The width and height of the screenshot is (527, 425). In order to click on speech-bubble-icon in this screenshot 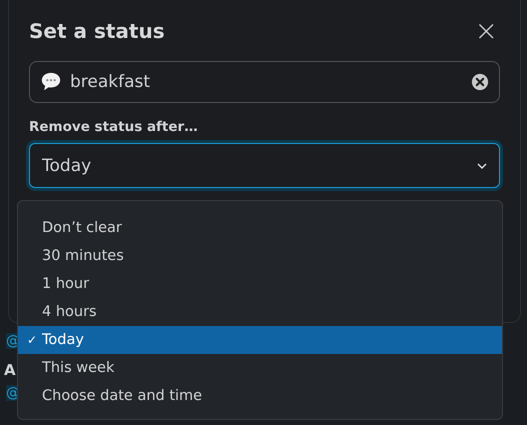, I will do `click(51, 82)`.